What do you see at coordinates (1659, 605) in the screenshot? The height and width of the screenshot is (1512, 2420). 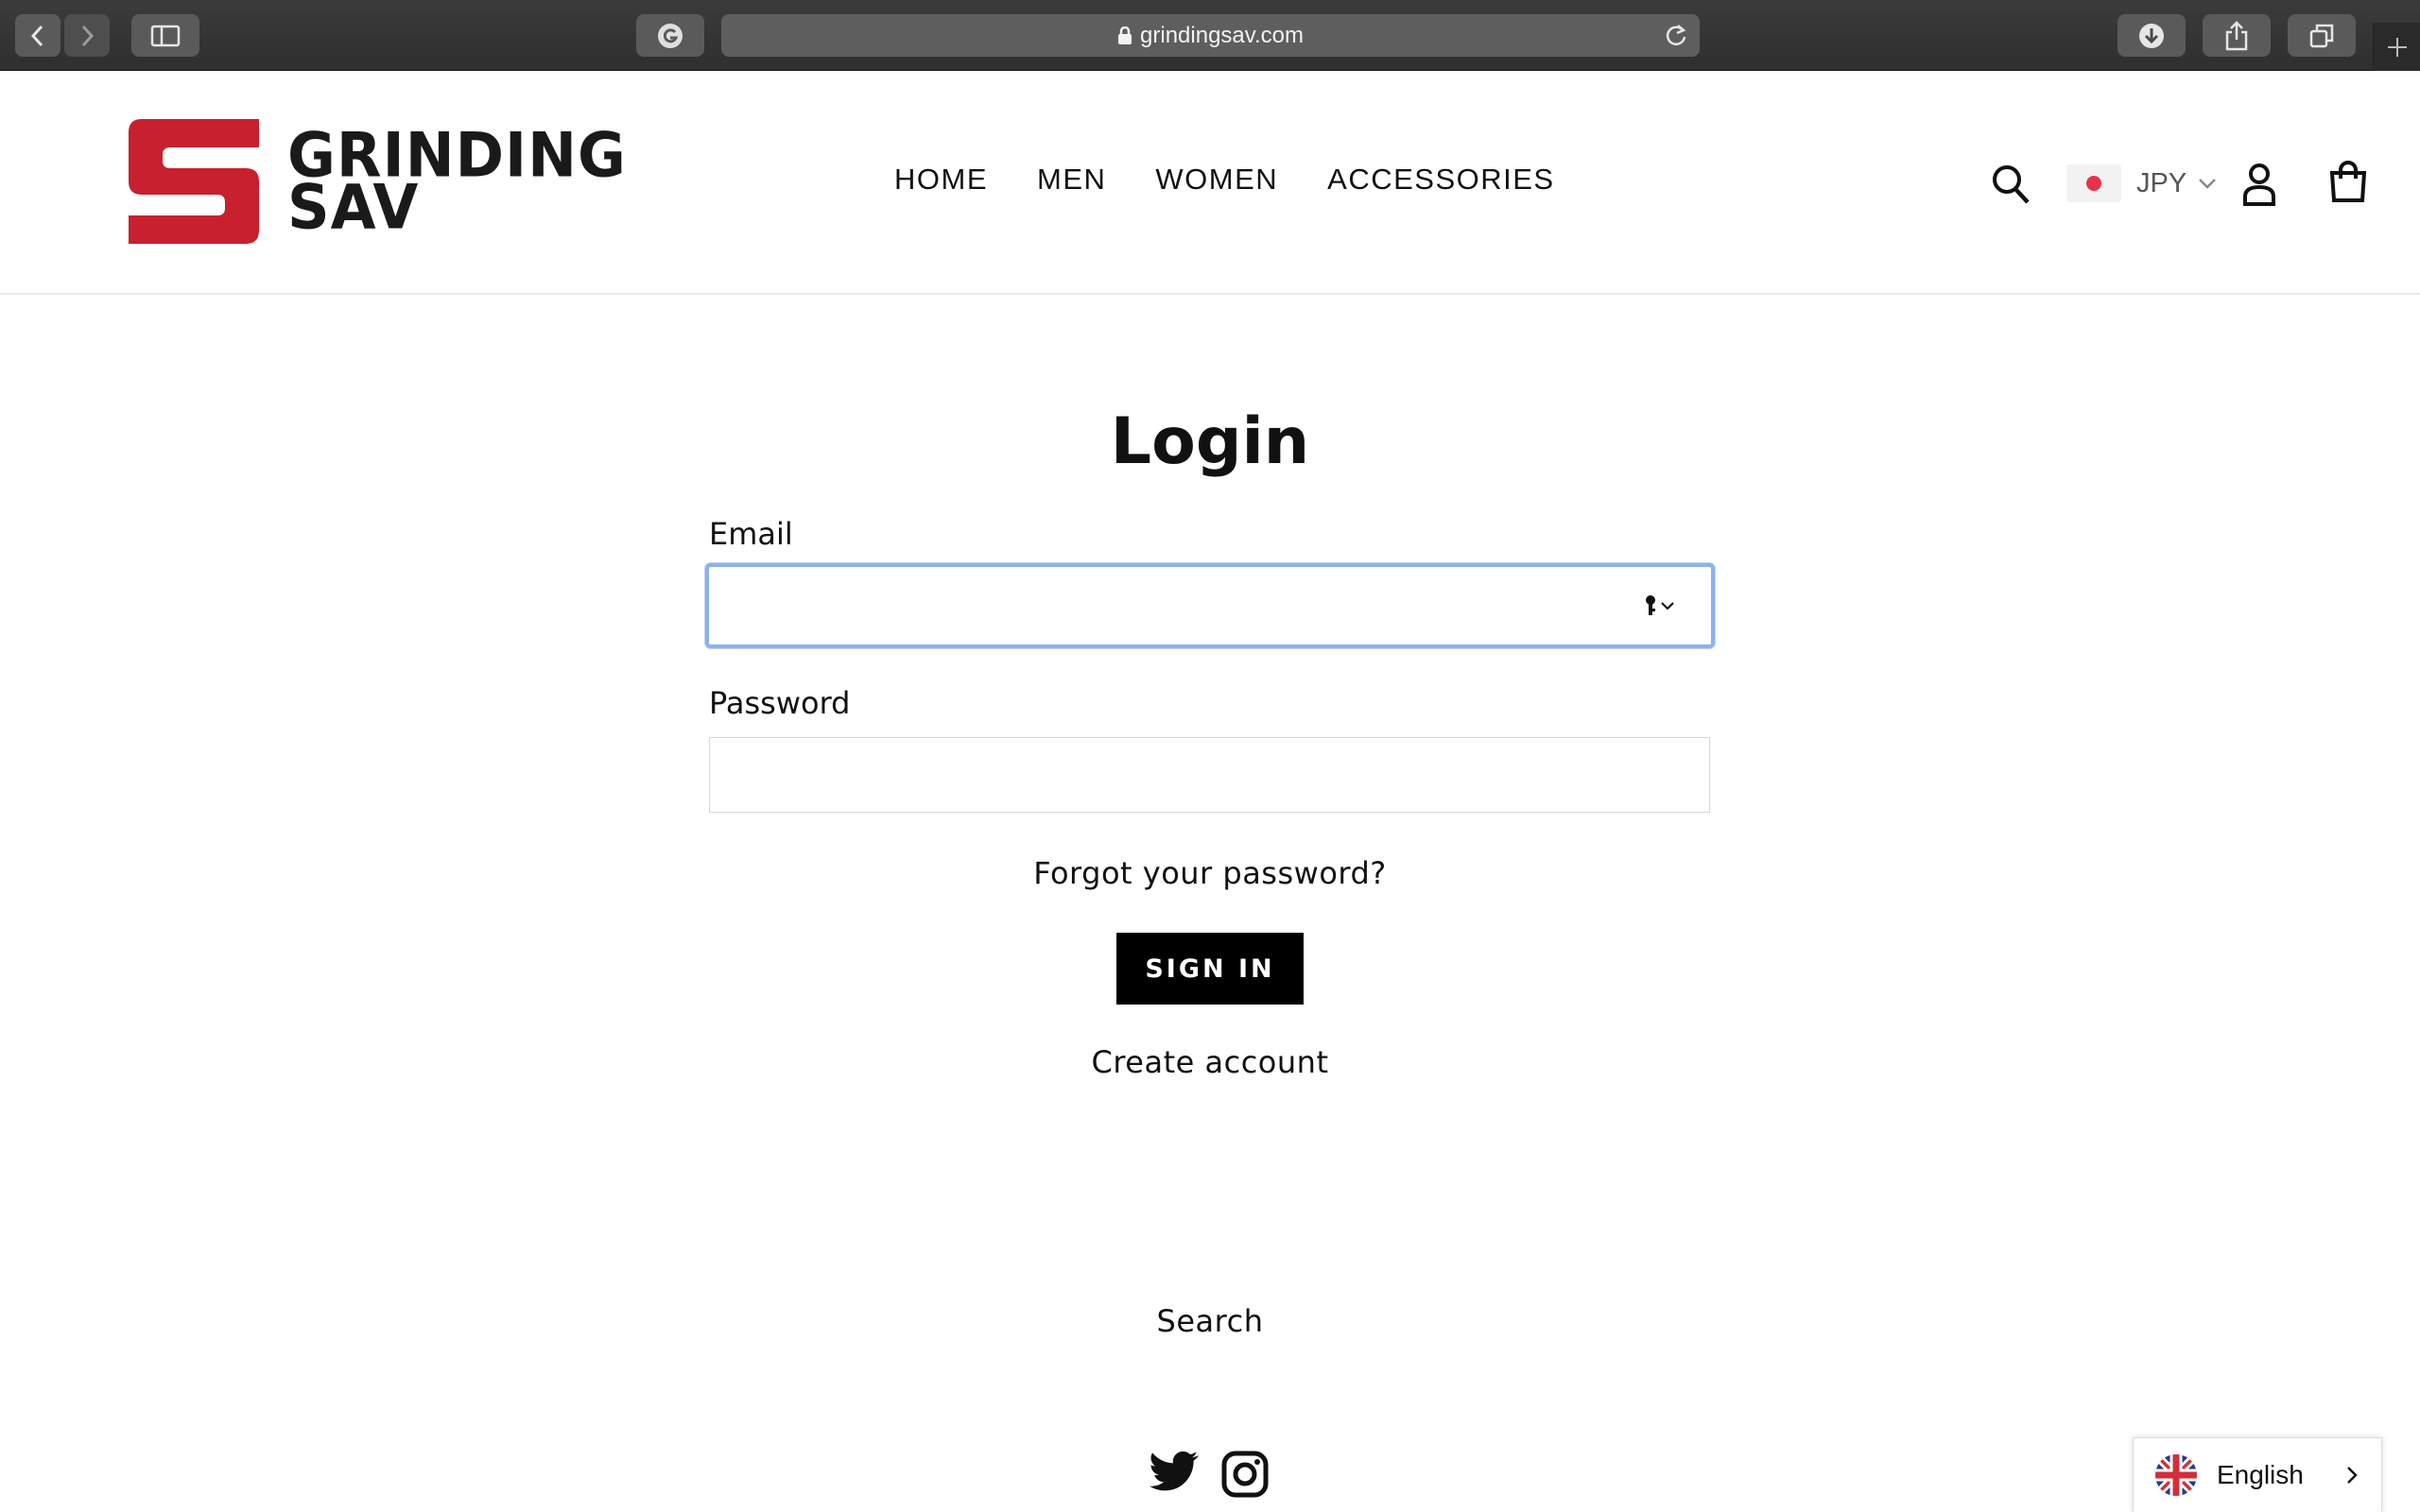 I see `password-autofill-button` at bounding box center [1659, 605].